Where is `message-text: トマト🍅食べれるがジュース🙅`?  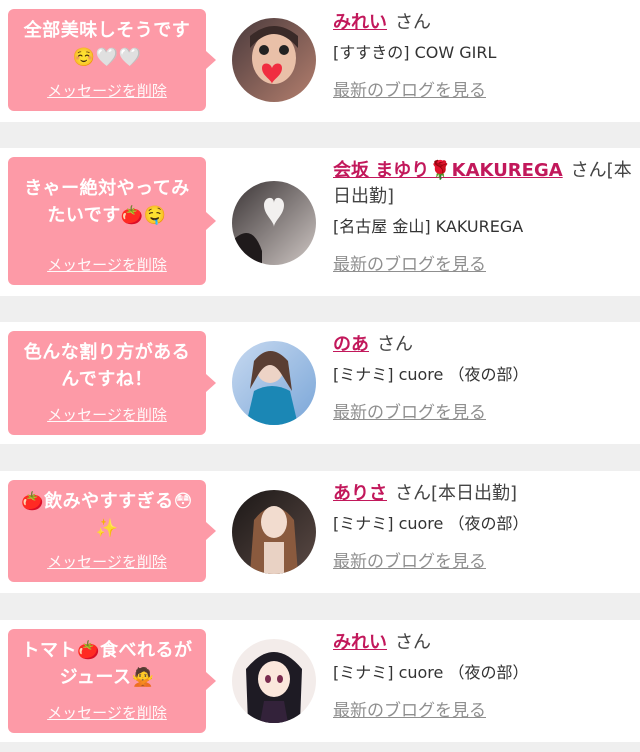
message-text: トマト🍅食べれるがジュース🙅 is located at coordinates (107, 664).